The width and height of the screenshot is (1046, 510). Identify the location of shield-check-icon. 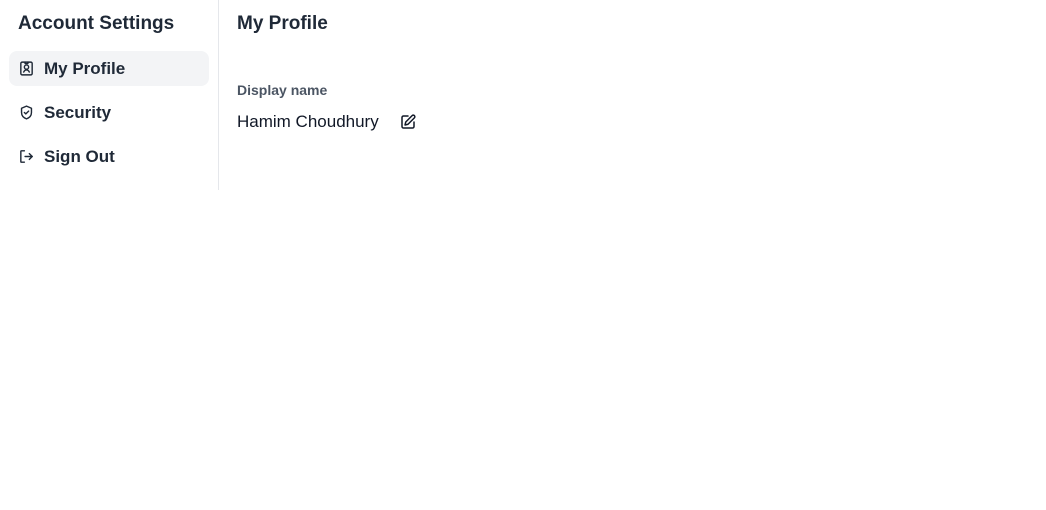
(26, 112).